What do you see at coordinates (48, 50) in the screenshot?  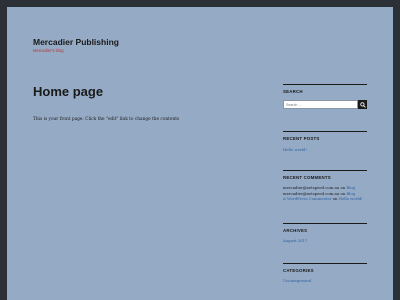 I see `site-description: Mercadier's blog` at bounding box center [48, 50].